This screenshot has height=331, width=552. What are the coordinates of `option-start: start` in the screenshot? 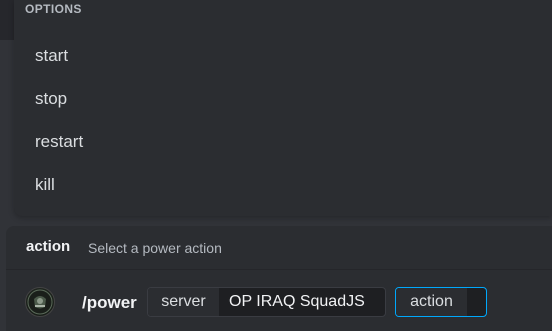 It's located at (283, 56).